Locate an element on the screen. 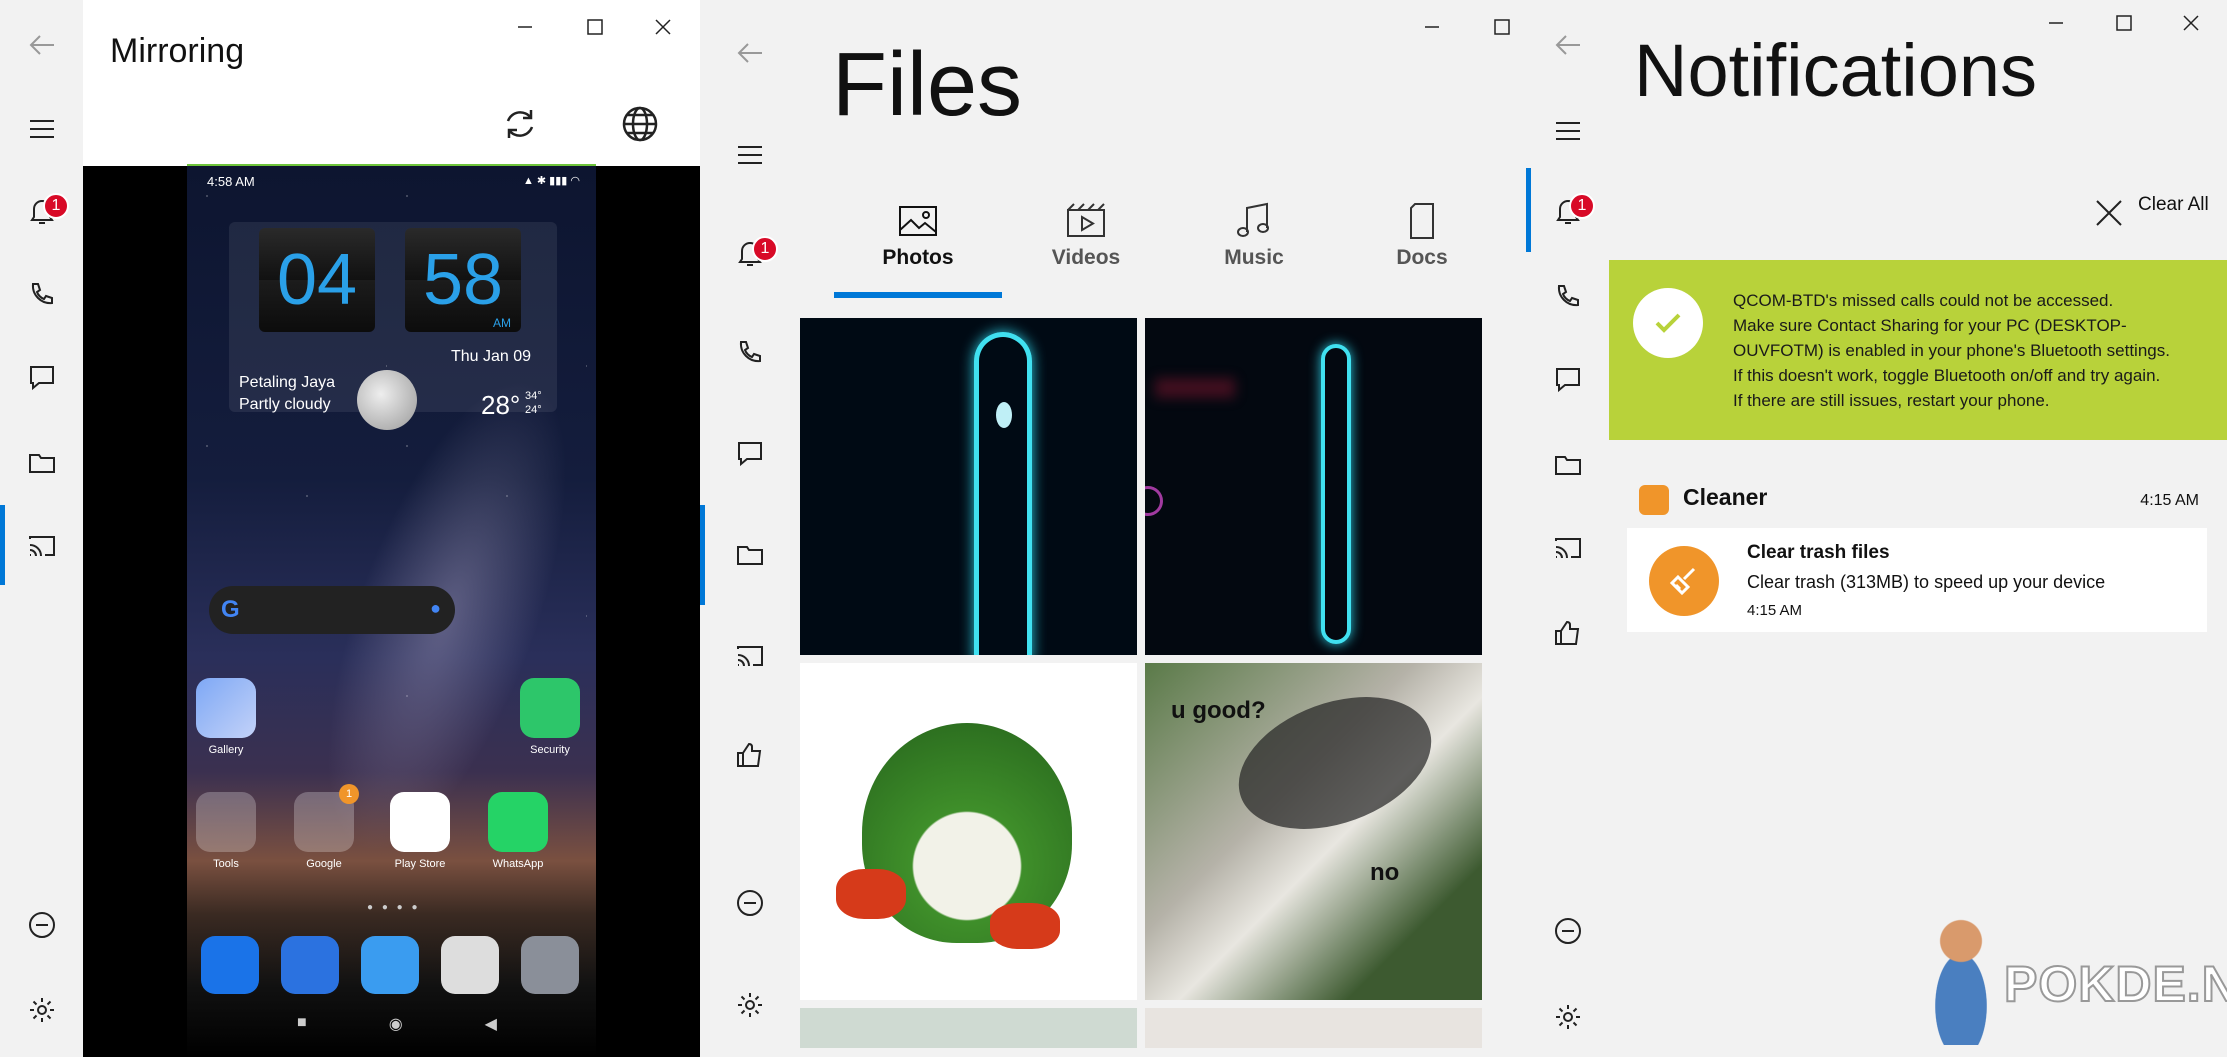  recents-button: ■ is located at coordinates (302, 1024).